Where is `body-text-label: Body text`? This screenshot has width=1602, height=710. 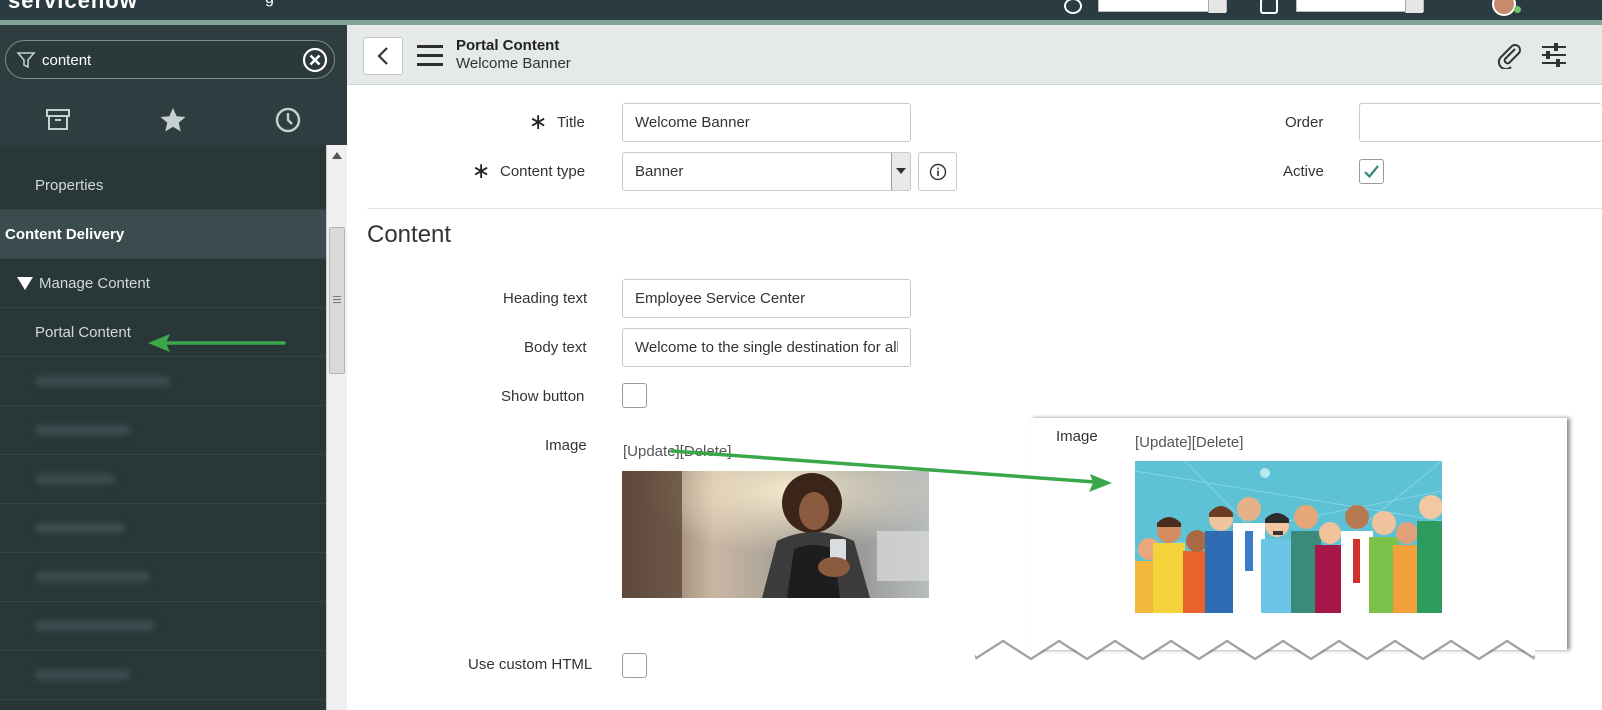 body-text-label: Body text is located at coordinates (555, 347).